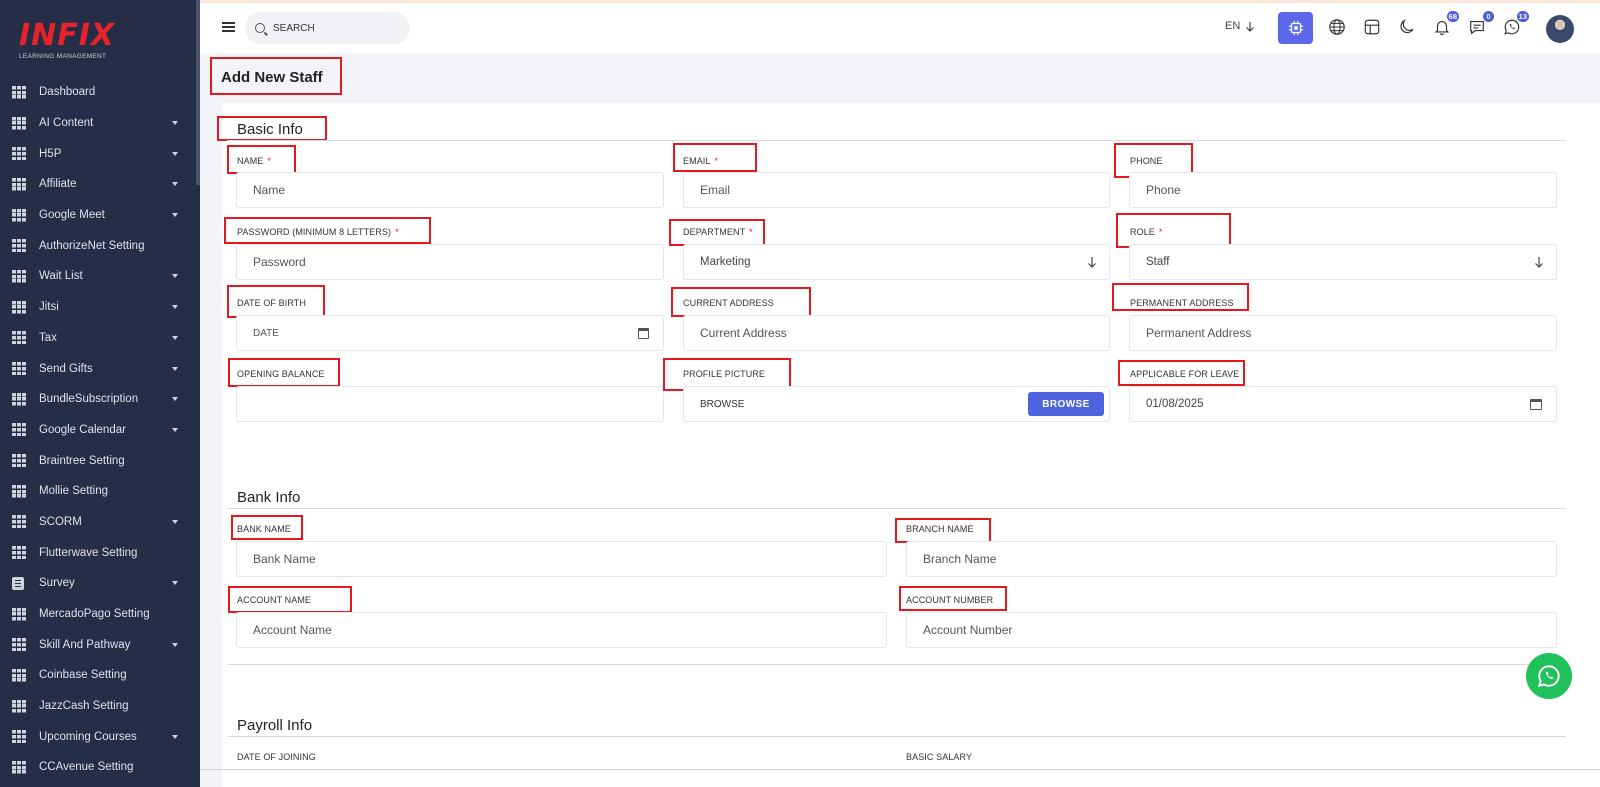 The height and width of the screenshot is (787, 1600). I want to click on account-number-input, so click(1239, 630).